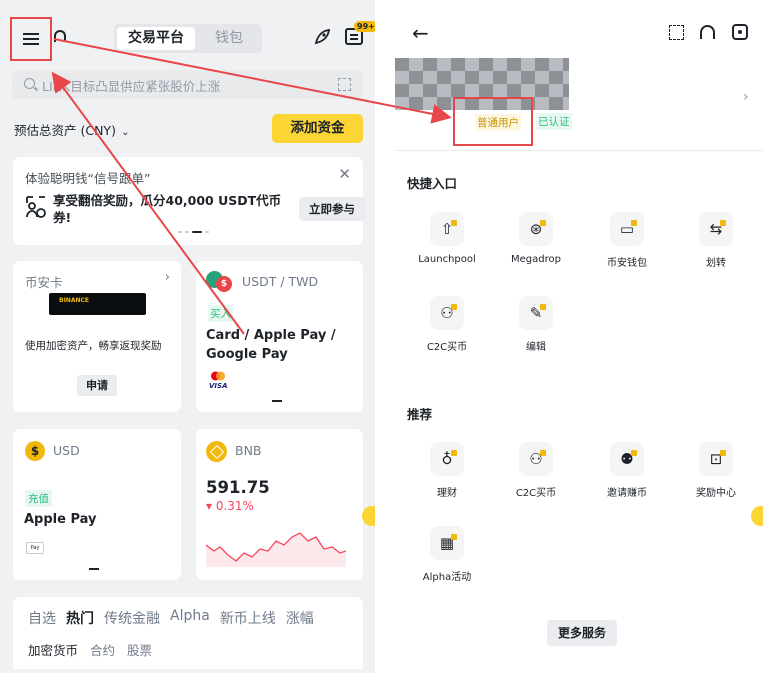  What do you see at coordinates (447, 577) in the screenshot?
I see `shortcut-label: Alpha活动` at bounding box center [447, 577].